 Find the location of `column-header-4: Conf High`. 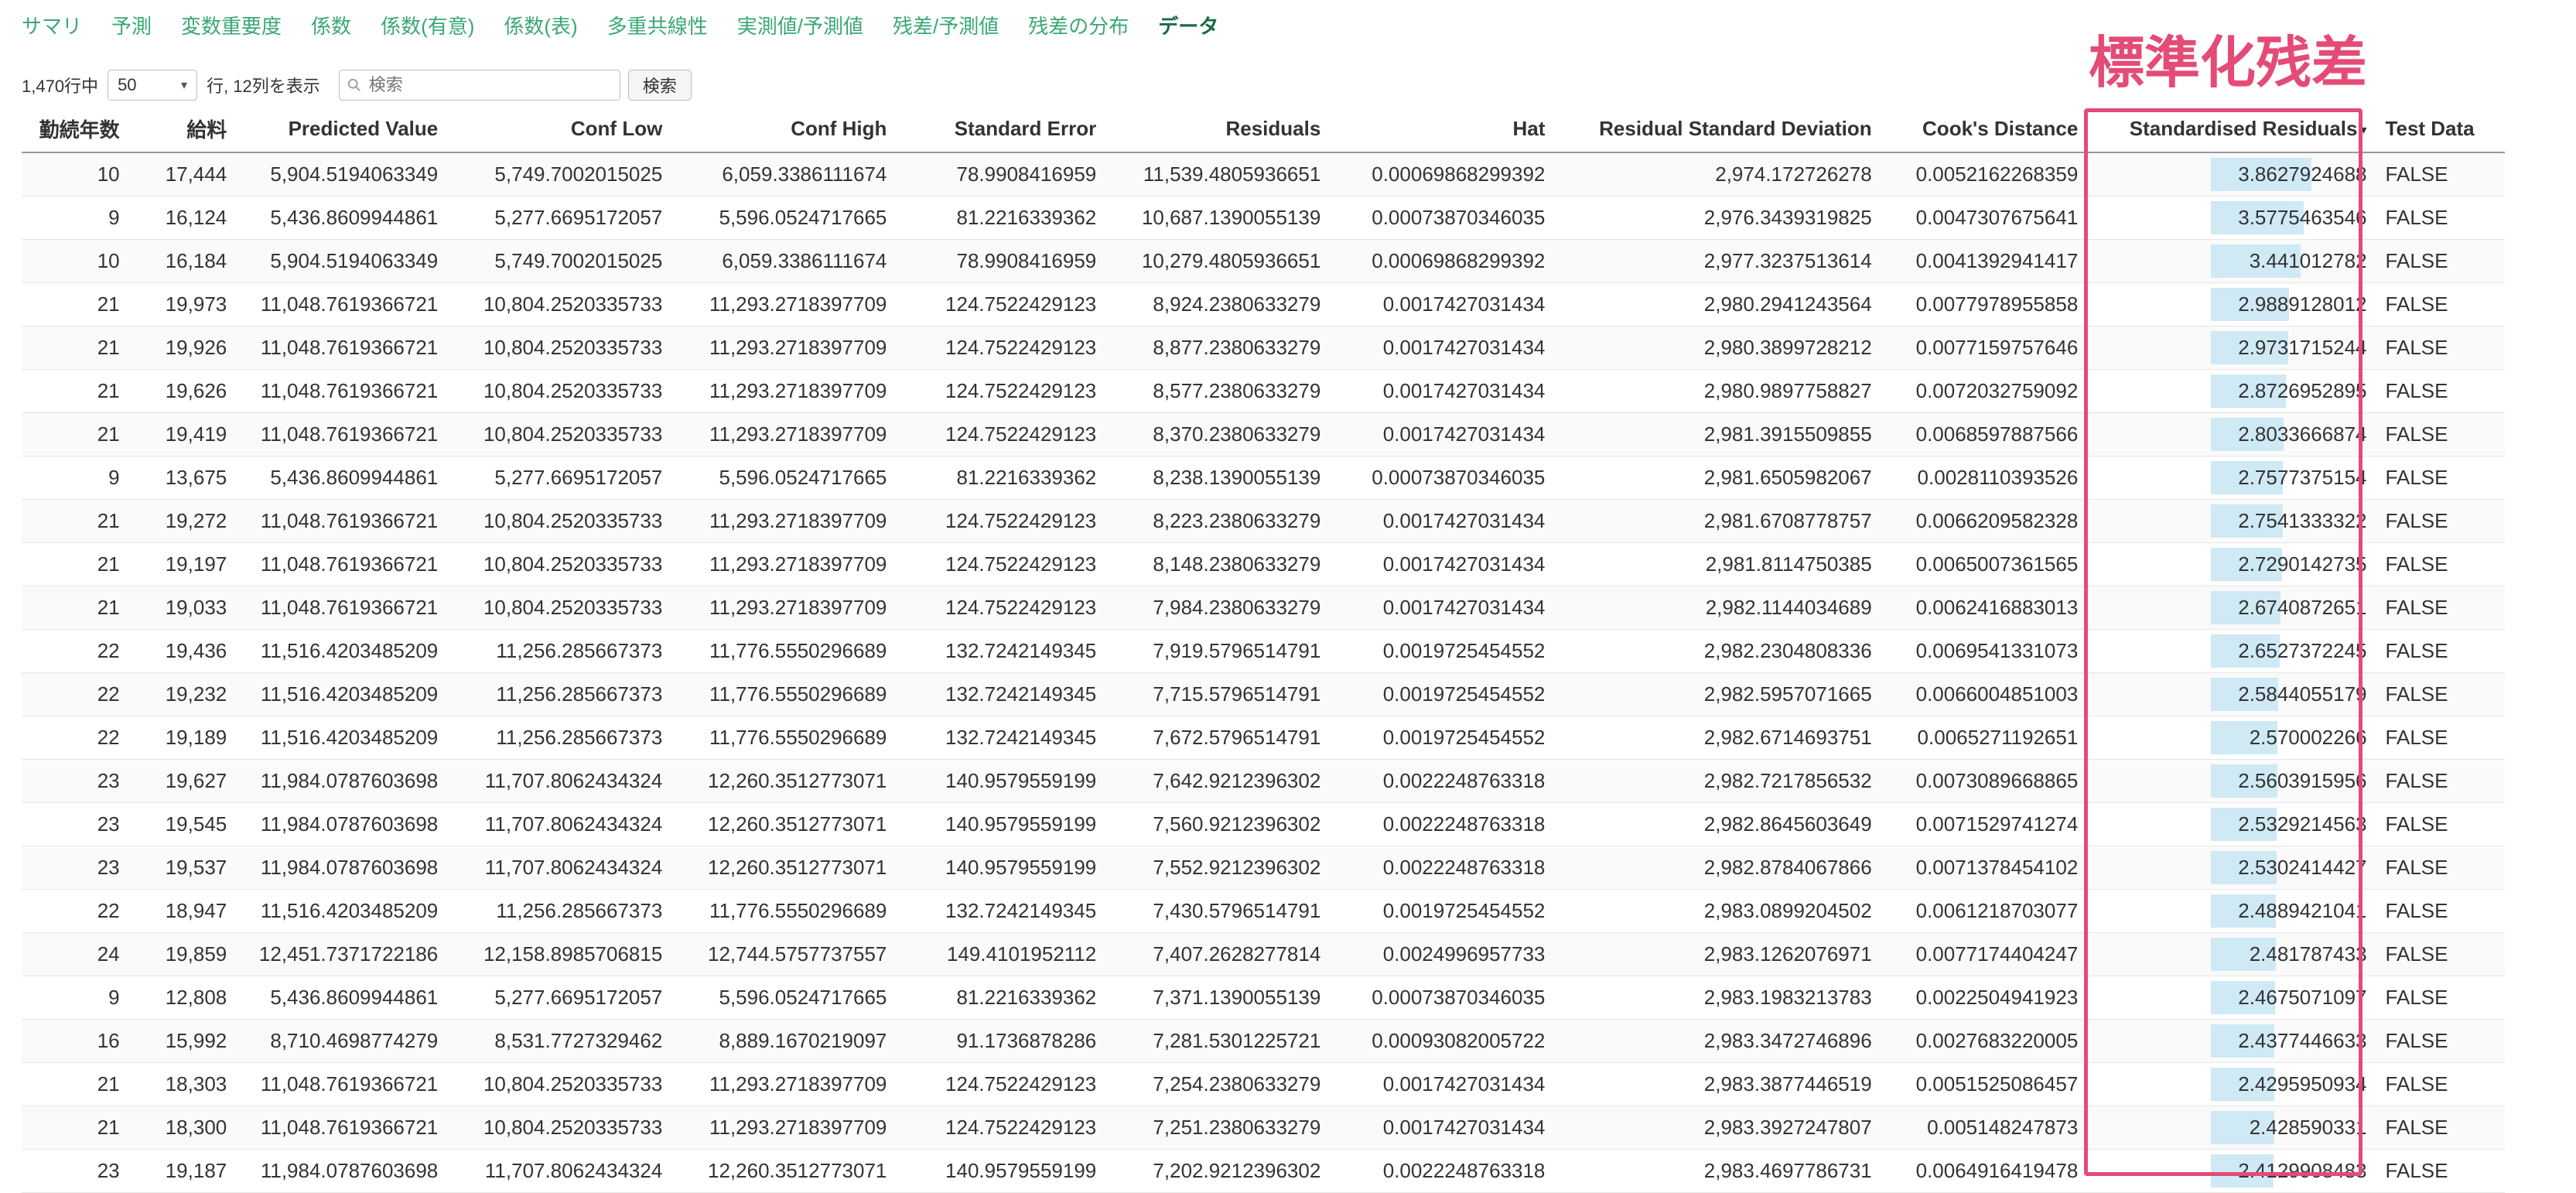

column-header-4: Conf High is located at coordinates (784, 129).